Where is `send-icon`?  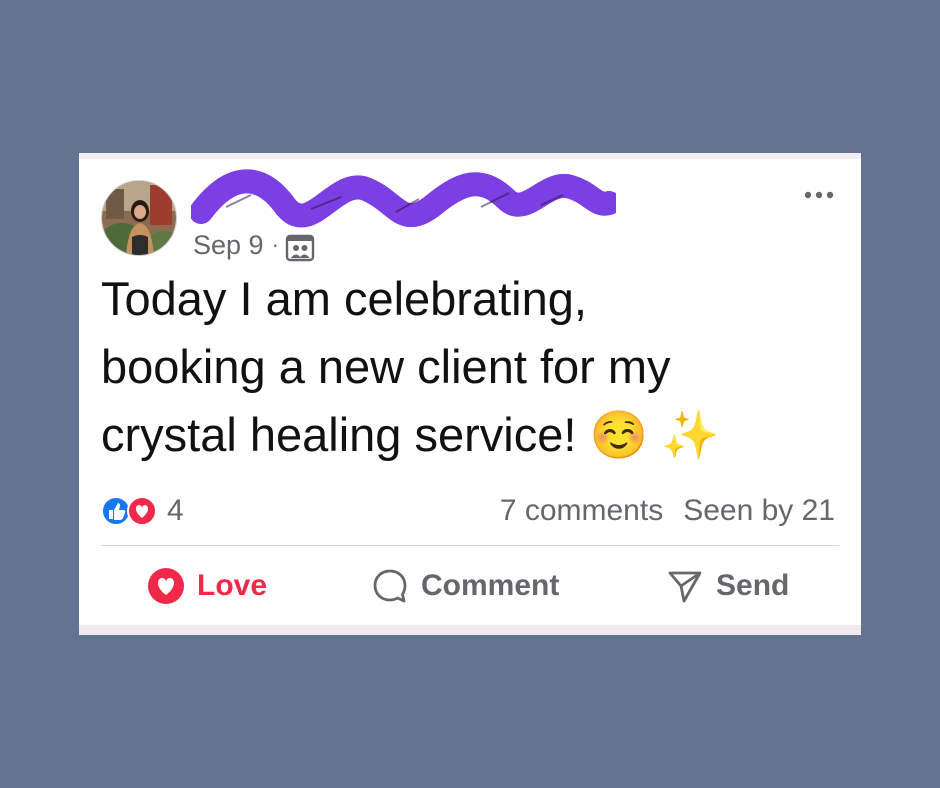 send-icon is located at coordinates (685, 587).